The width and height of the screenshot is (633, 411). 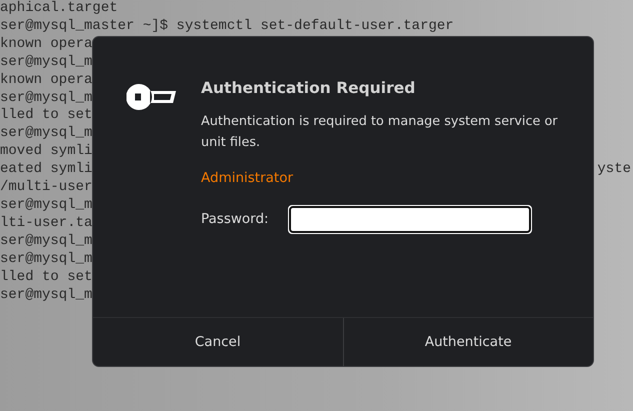 I want to click on password-field, so click(x=409, y=219).